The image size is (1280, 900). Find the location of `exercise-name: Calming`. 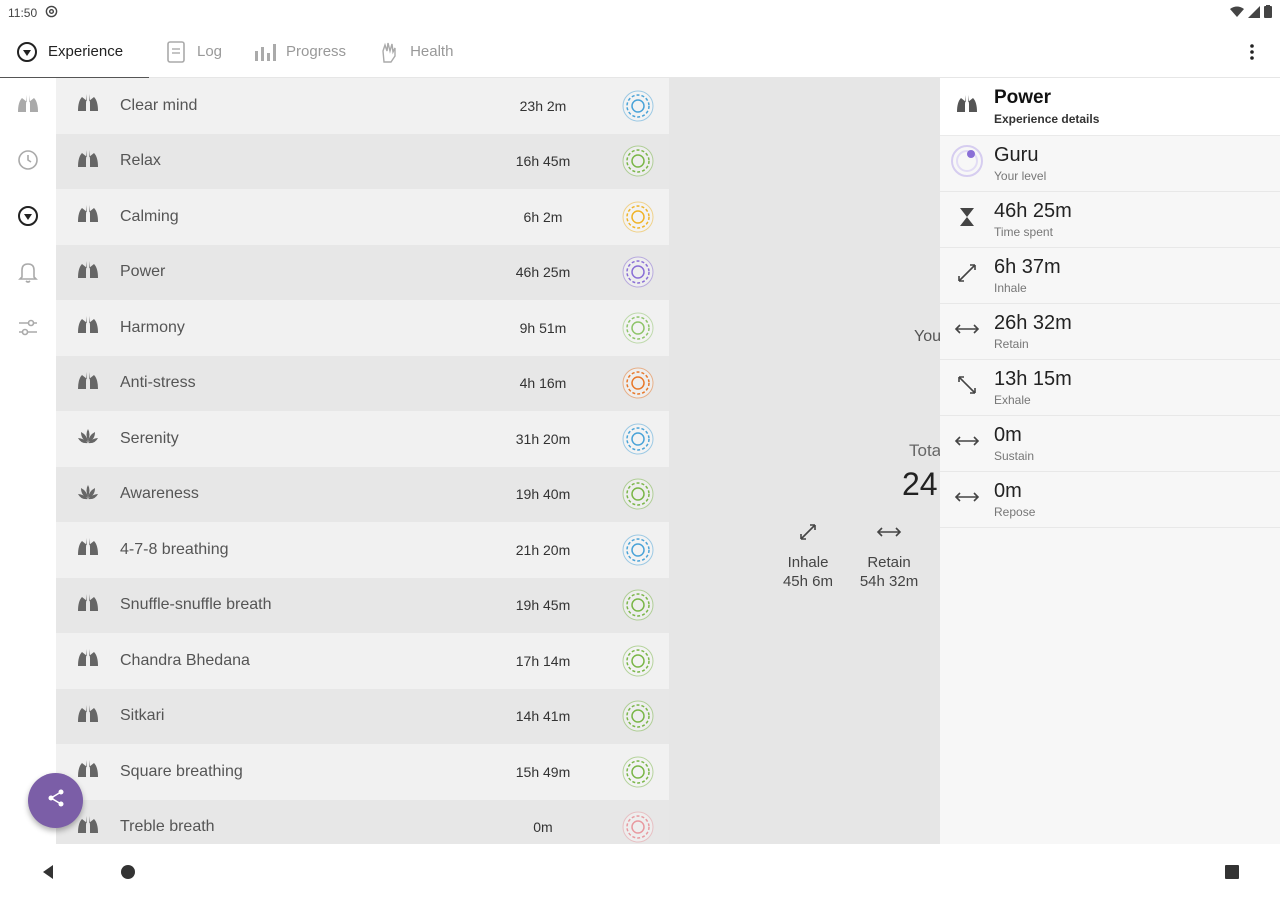

exercise-name: Calming is located at coordinates (149, 216).